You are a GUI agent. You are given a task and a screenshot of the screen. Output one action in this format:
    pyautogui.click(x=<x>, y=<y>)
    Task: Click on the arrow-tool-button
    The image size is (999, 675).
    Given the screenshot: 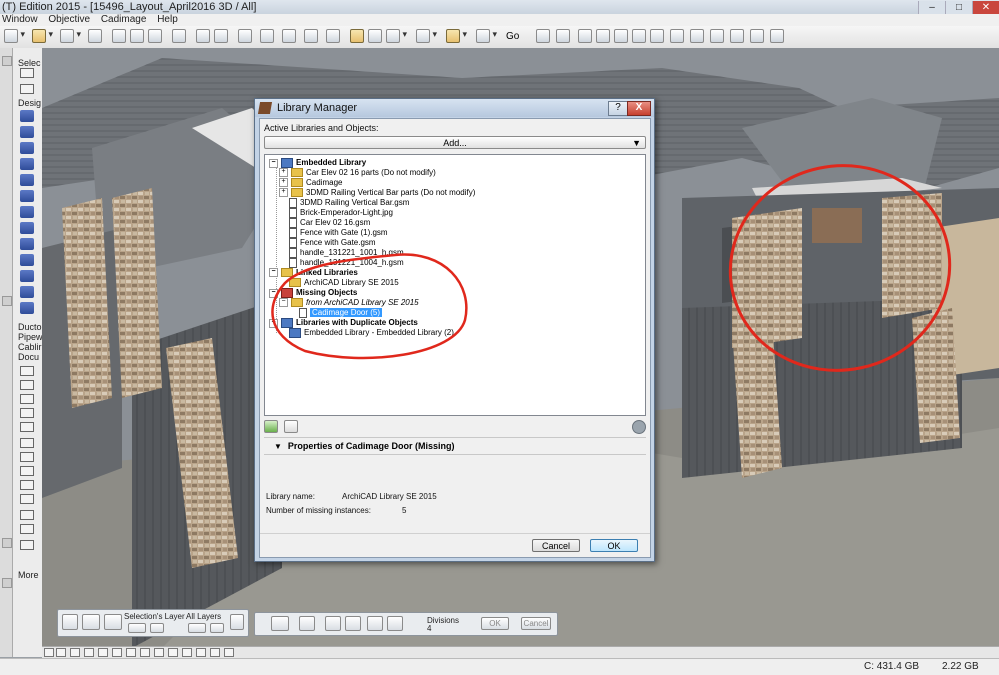 What is the action you would take?
    pyautogui.click(x=14, y=36)
    